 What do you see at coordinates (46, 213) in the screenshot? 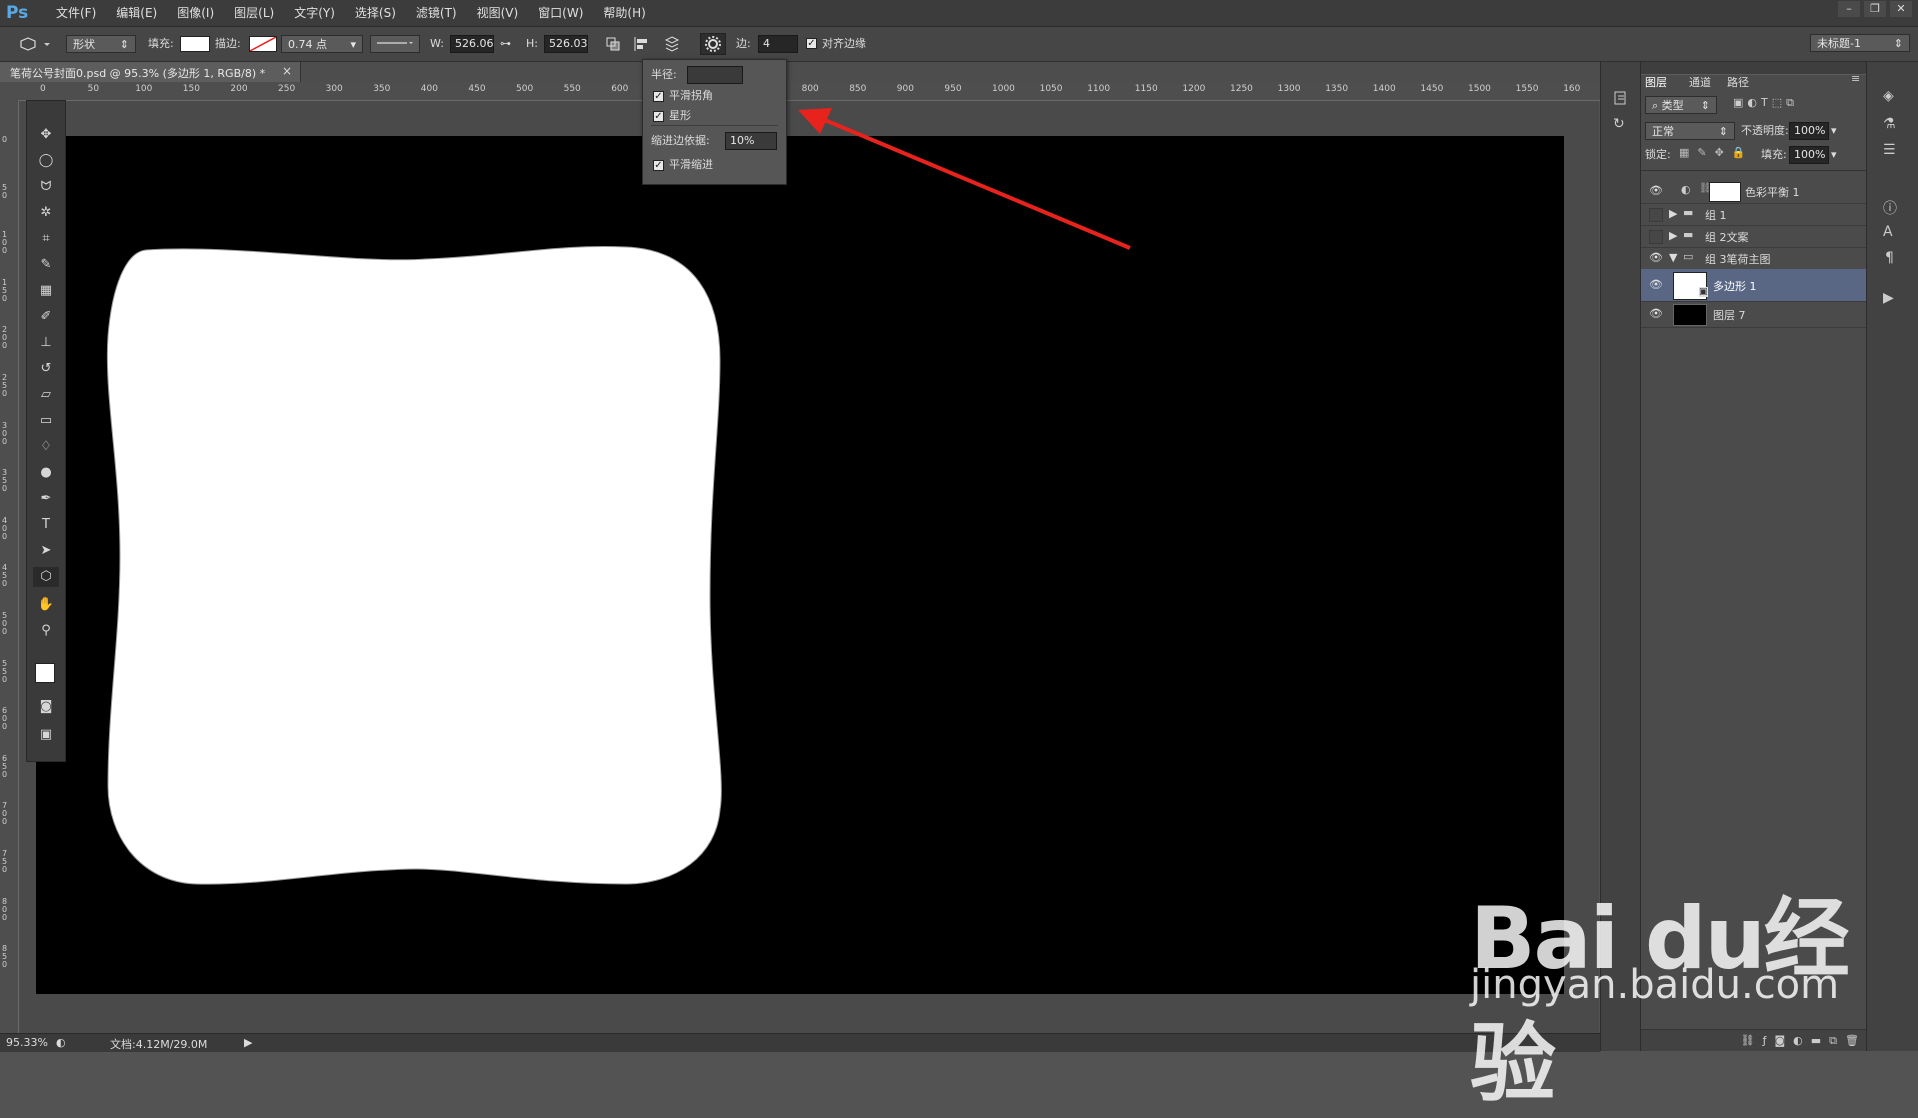
I see `magic-wand-tool-icon: ✲` at bounding box center [46, 213].